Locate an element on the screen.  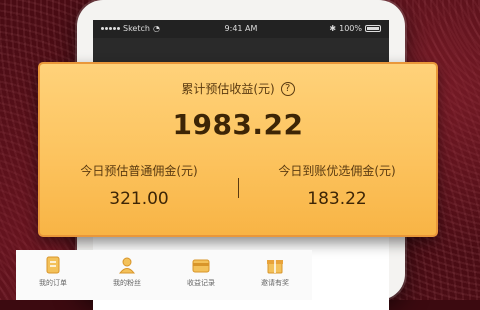
today-normal-commission: 今日预估普通佣金(元) 321.00 is located at coordinates (139, 185).